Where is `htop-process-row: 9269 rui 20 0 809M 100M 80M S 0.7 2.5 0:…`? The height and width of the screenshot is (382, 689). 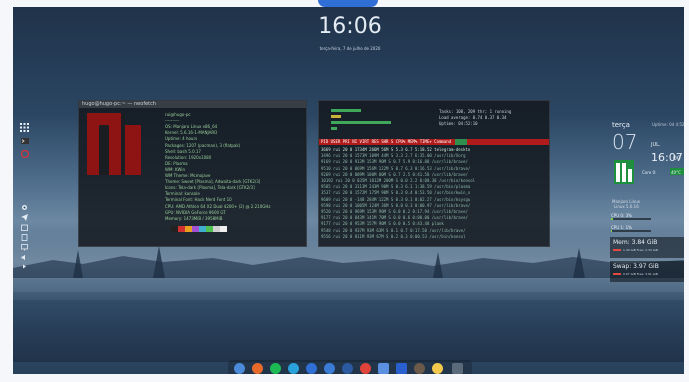 htop-process-row: 9269 rui 20 0 809M 100M 80M S 0.7 2.5 0:… is located at coordinates (434, 174).